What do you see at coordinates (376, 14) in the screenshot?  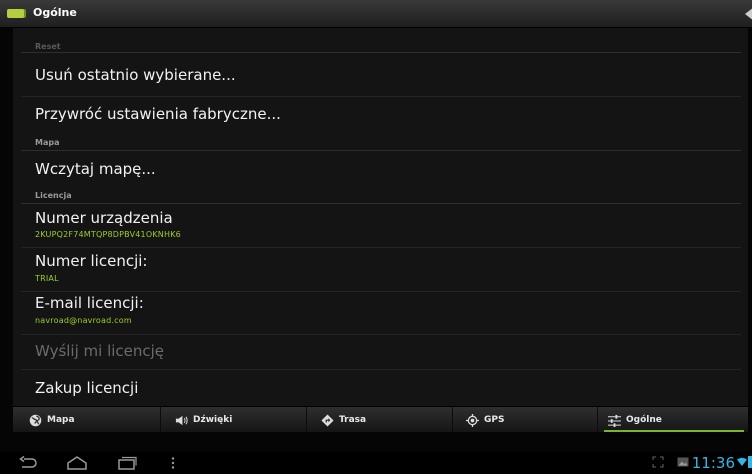 I see `action-bar: Ogólne` at bounding box center [376, 14].